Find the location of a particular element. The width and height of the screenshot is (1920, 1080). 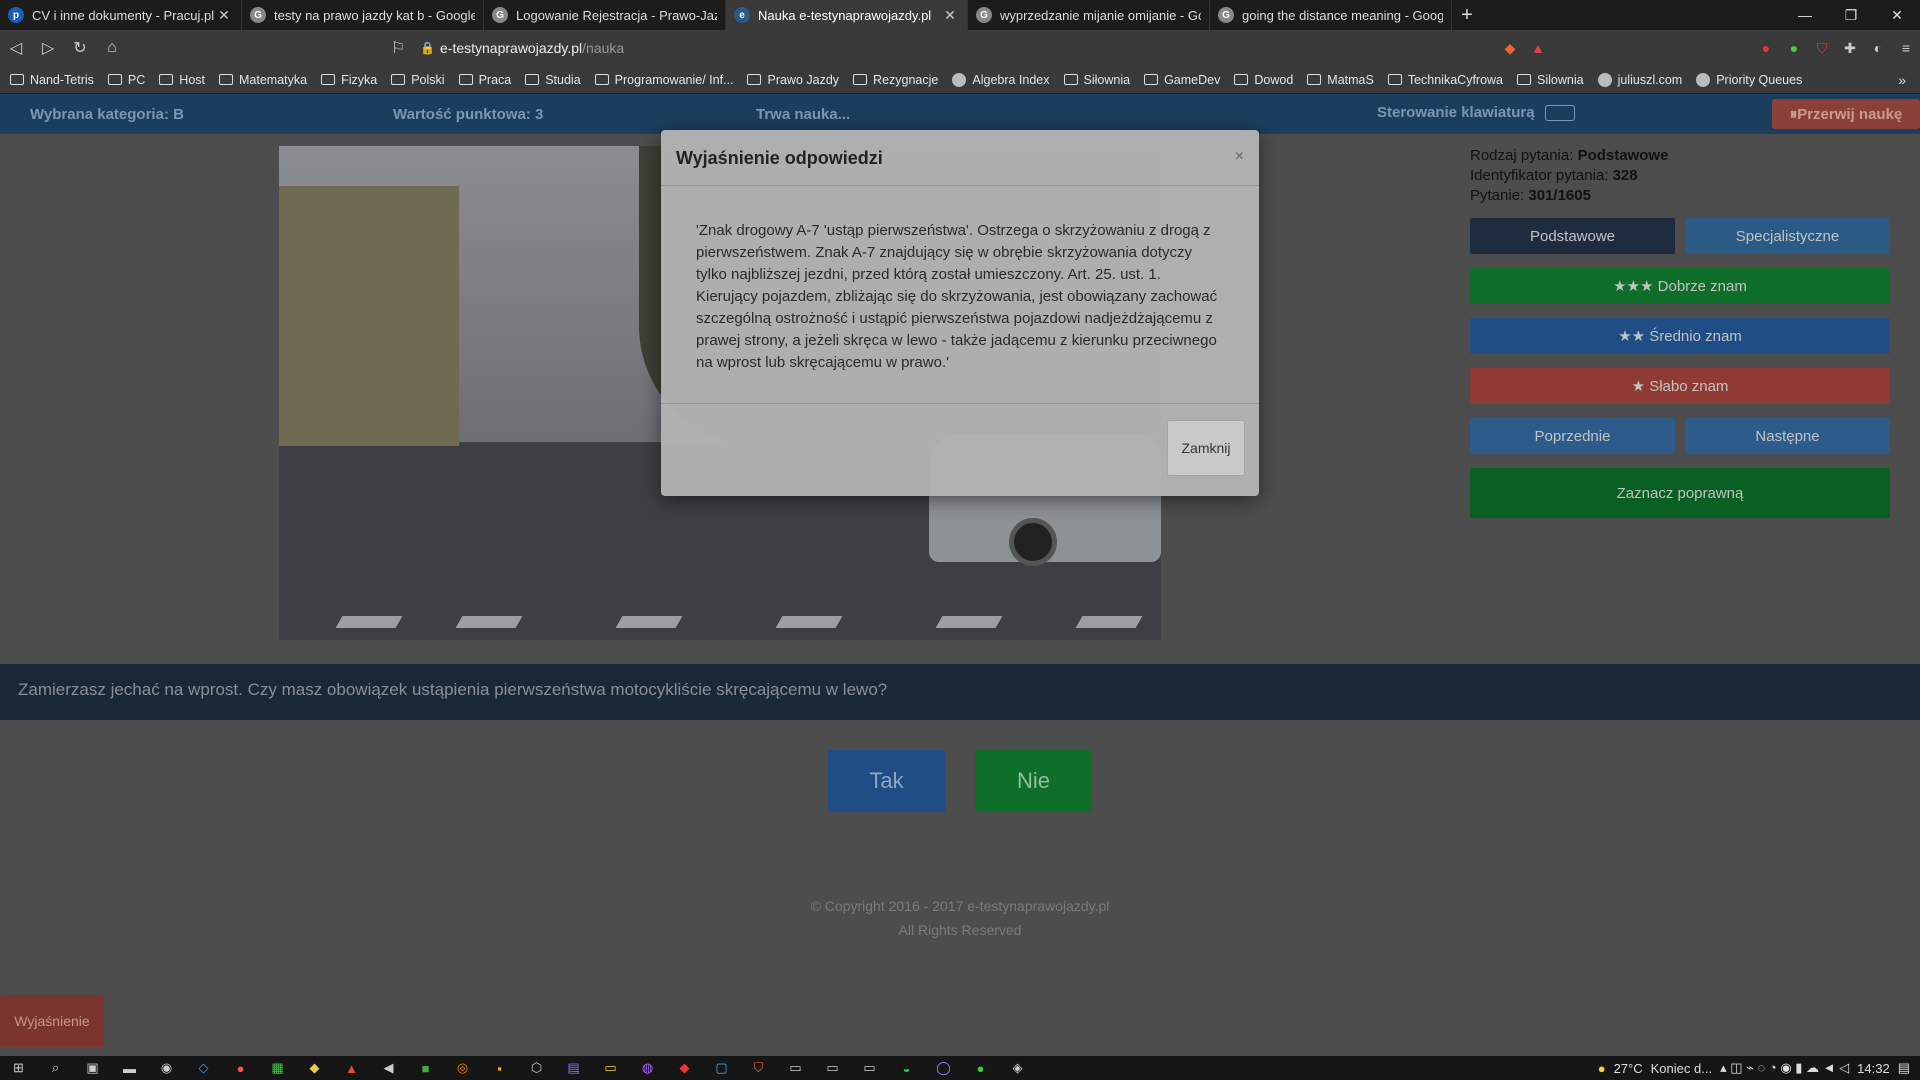

bookmark-item: Fizyka is located at coordinates (349, 80).